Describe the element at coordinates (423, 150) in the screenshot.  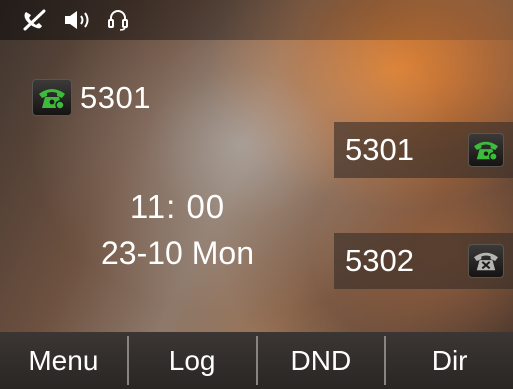
I see `line-key-5301: 5301` at that location.